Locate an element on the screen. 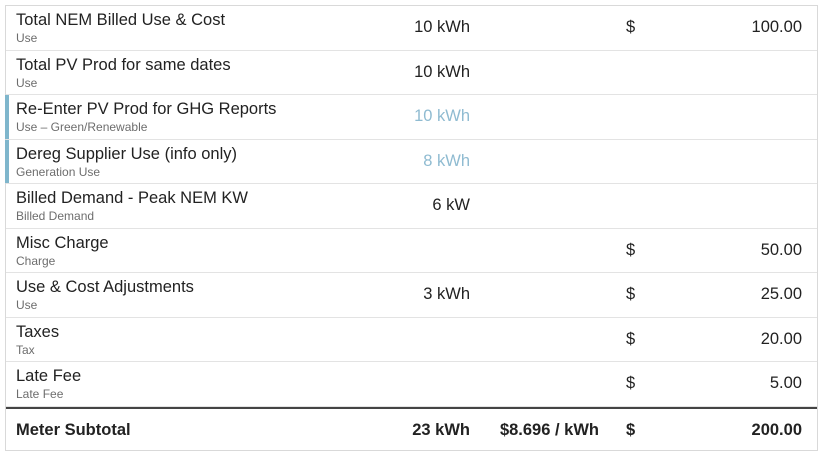 The width and height of the screenshot is (824, 456). row-label: Late Fee is located at coordinates (49, 376).